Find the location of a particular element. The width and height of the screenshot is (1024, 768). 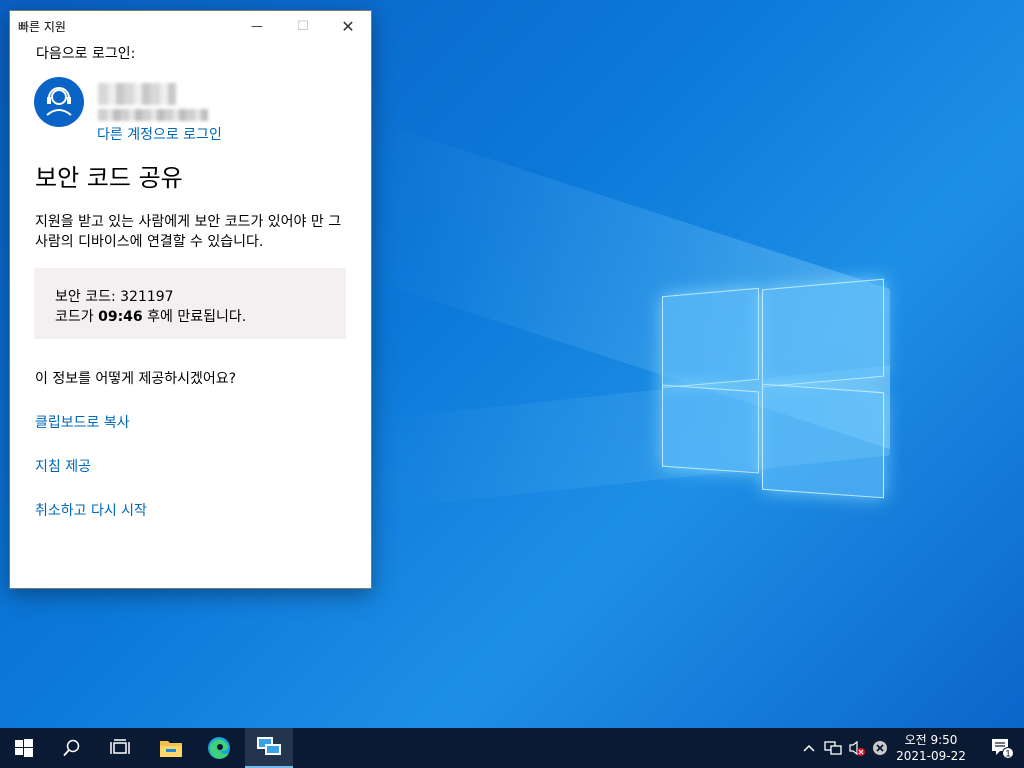

cancel-and-restart-link: 취소하고 다시 시작 is located at coordinates (91, 510).